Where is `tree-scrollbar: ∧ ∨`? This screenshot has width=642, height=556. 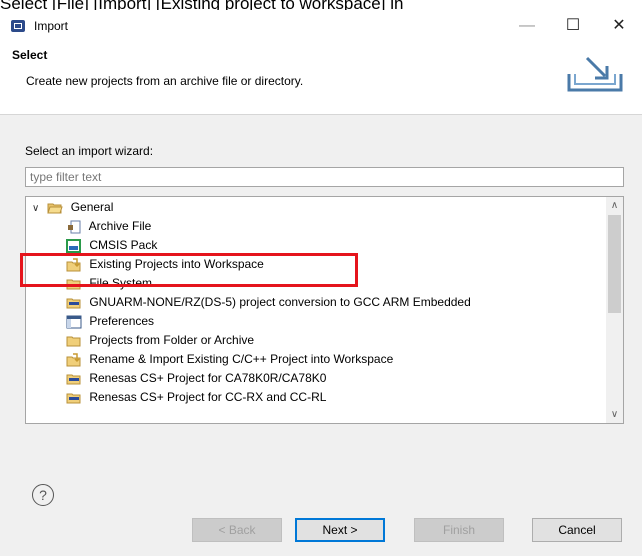 tree-scrollbar: ∧ ∨ is located at coordinates (614, 310).